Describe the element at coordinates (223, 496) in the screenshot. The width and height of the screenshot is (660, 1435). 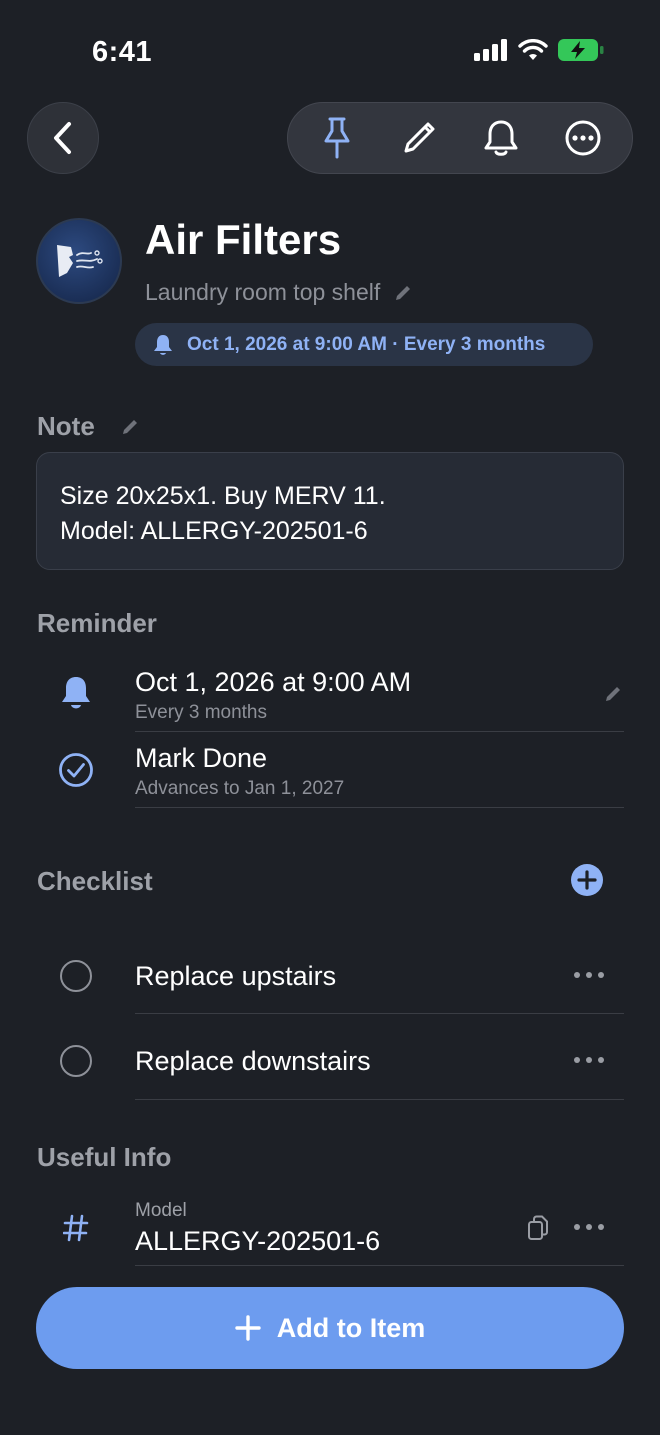
I see `note-line: Size 20x25x1. Buy MERV 11.` at that location.